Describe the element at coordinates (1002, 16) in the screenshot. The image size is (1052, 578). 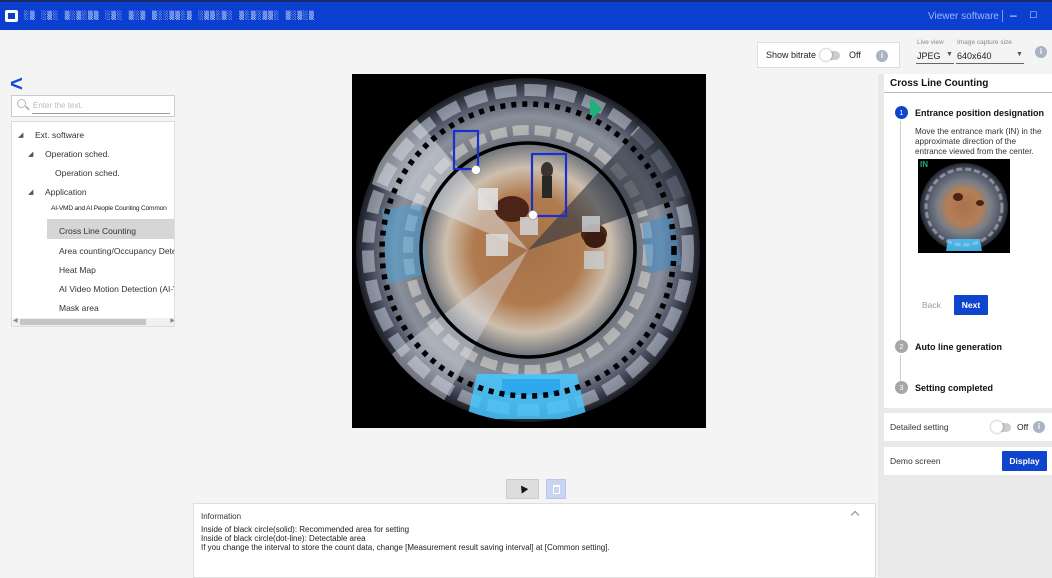
I see `title-separator` at that location.